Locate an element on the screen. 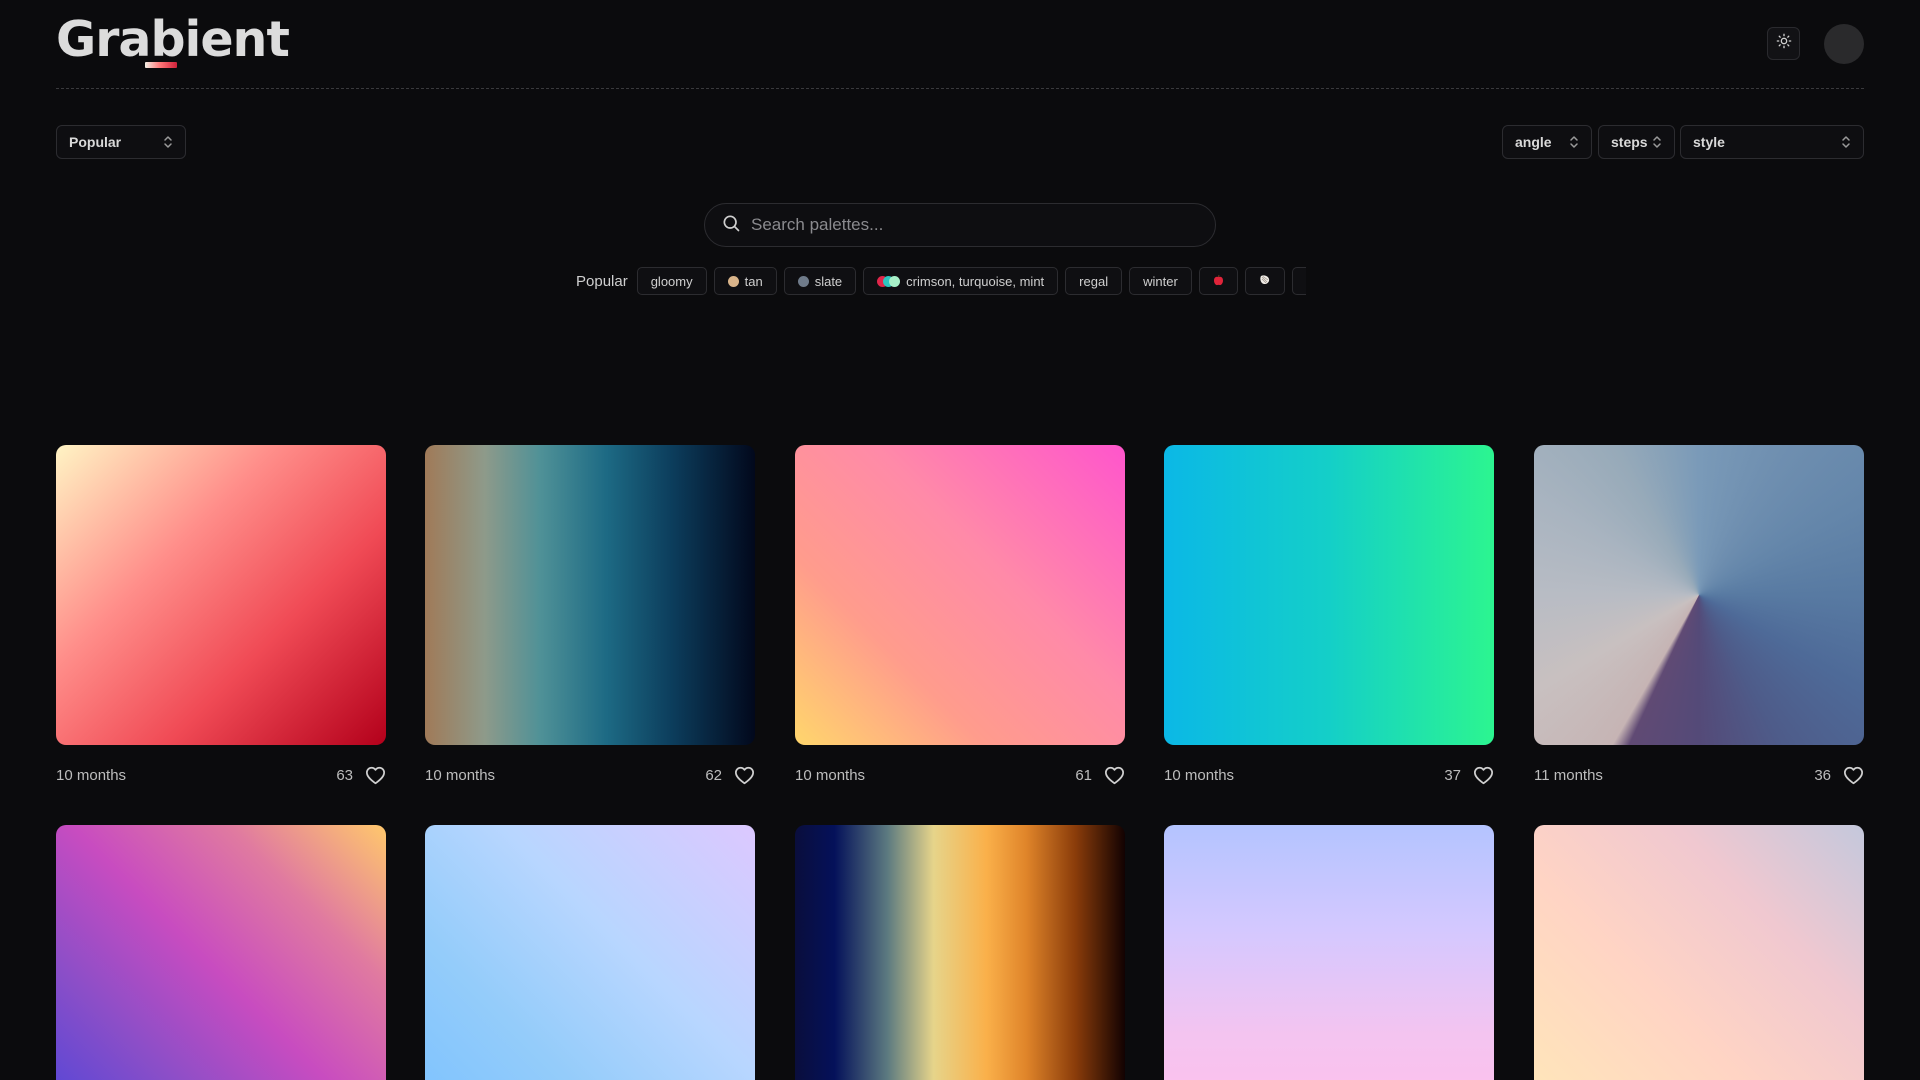 The height and width of the screenshot is (1080, 1920). search-input is located at coordinates (971, 225).